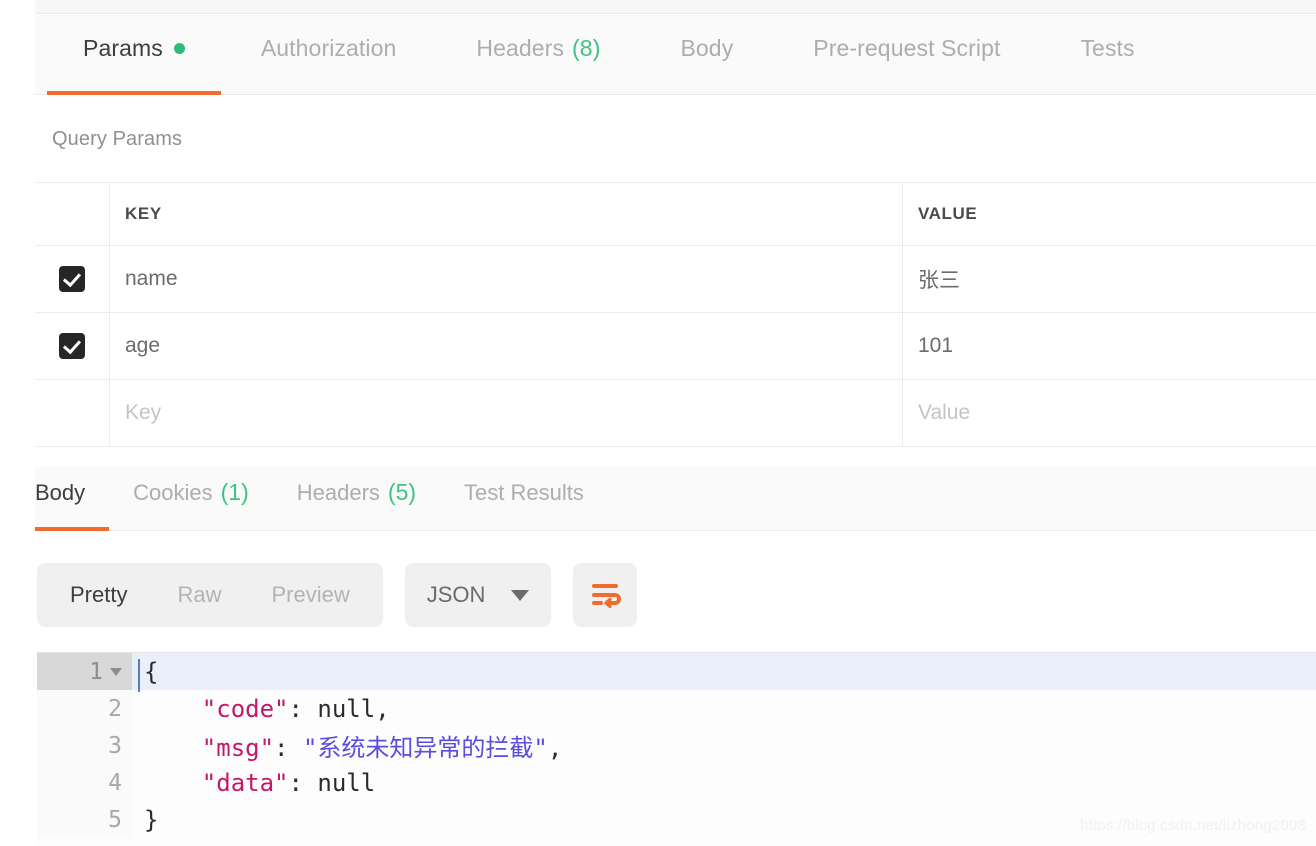 The width and height of the screenshot is (1316, 846). I want to click on response-tab-label: Headers, so click(338, 492).